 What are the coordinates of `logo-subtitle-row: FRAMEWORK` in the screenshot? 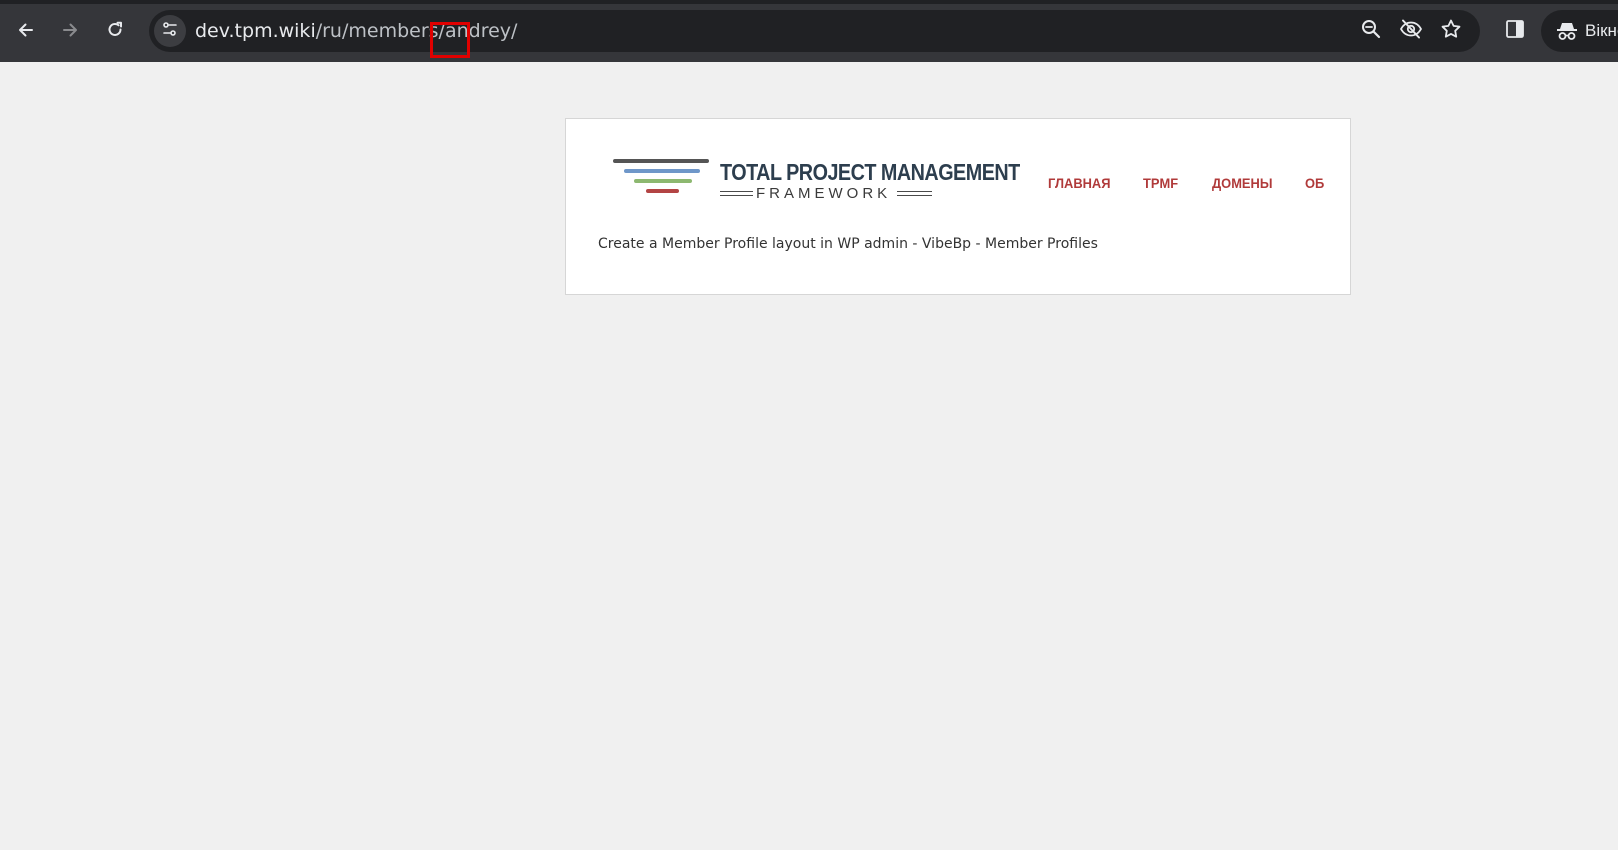 It's located at (826, 194).